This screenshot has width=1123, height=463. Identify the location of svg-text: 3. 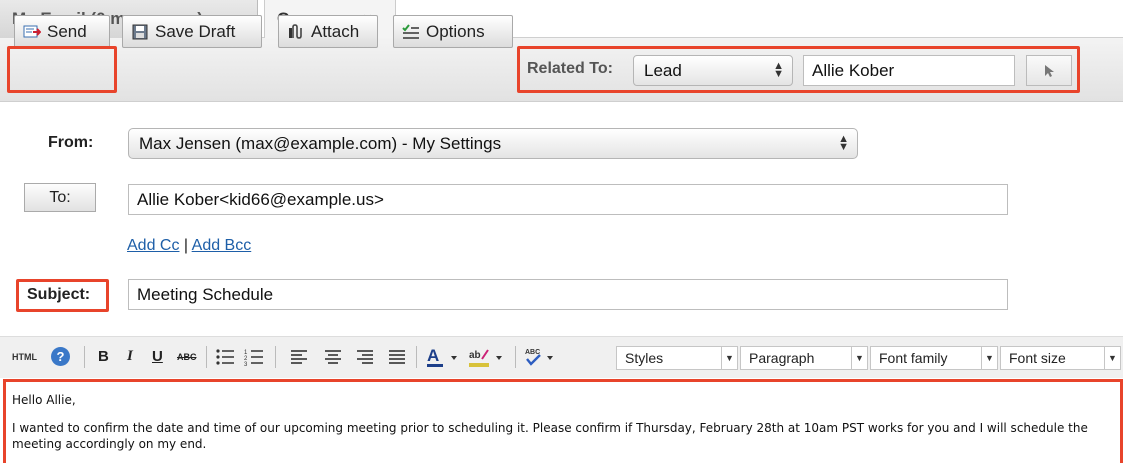
(246, 364).